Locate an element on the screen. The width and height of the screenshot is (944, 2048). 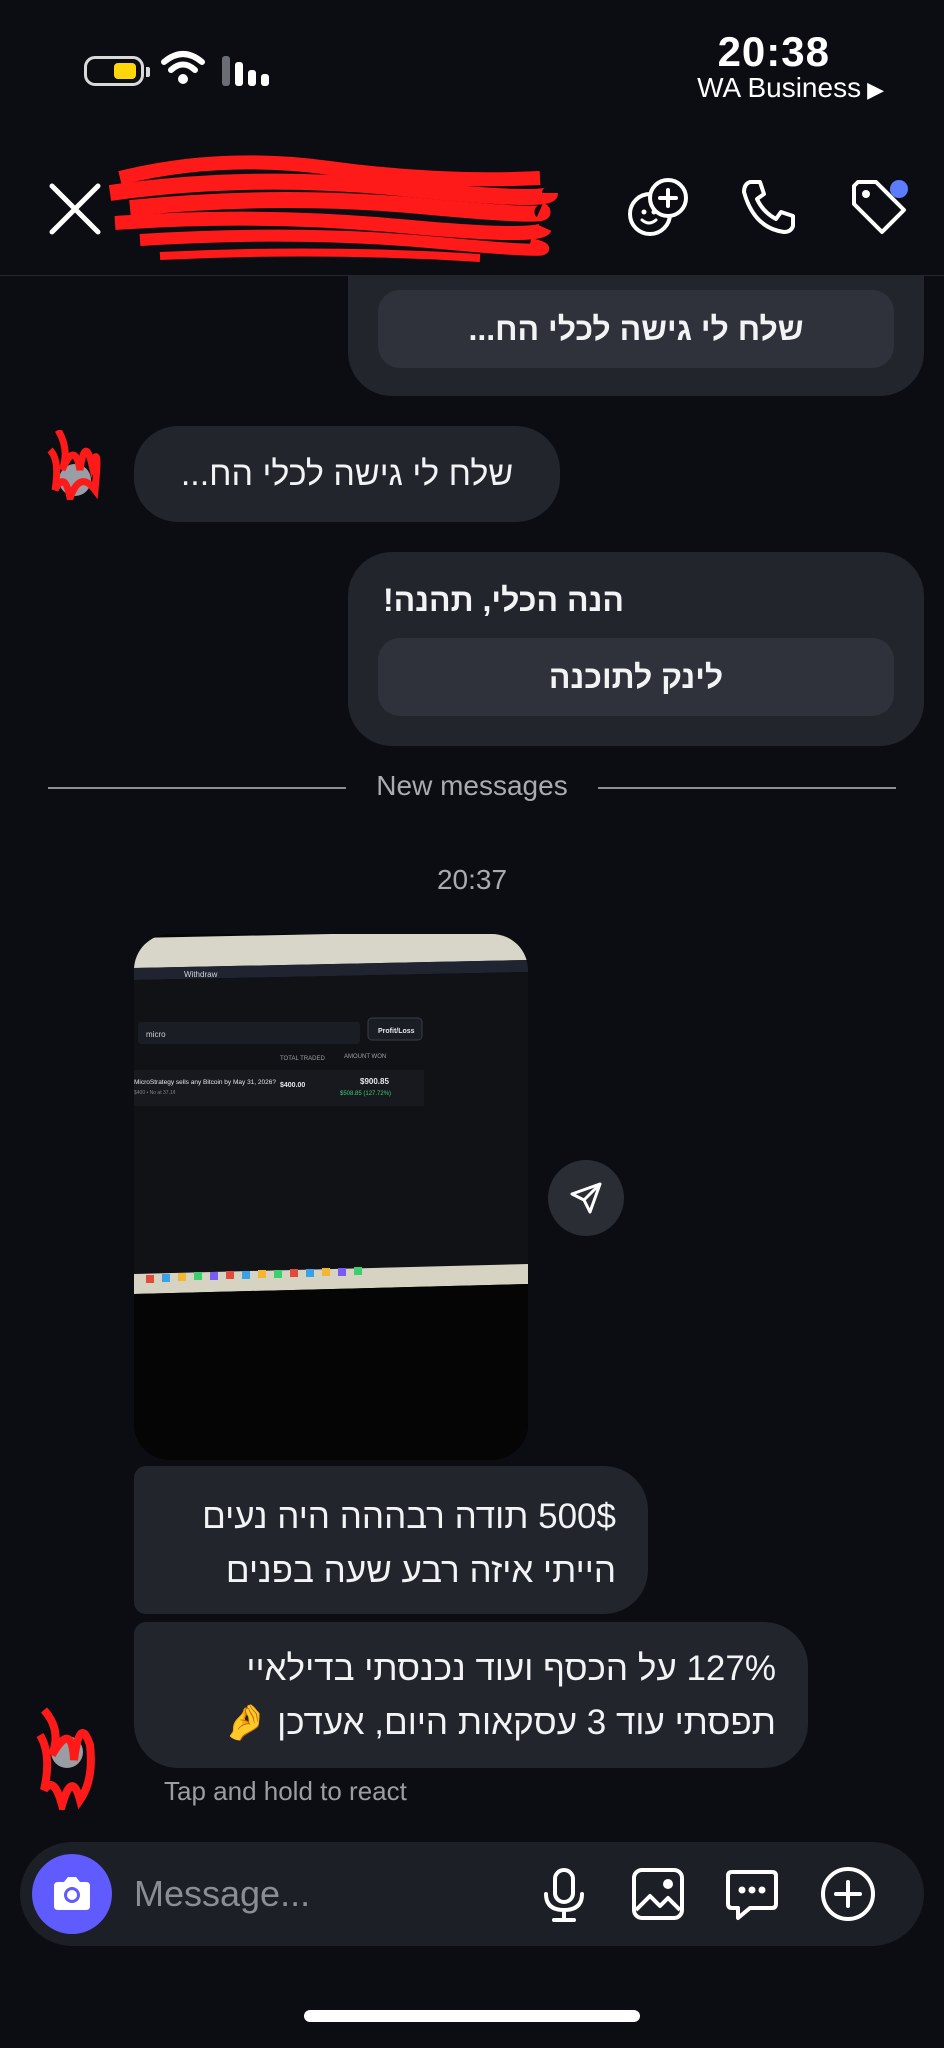
cellular-signal-icon is located at coordinates (245, 71).